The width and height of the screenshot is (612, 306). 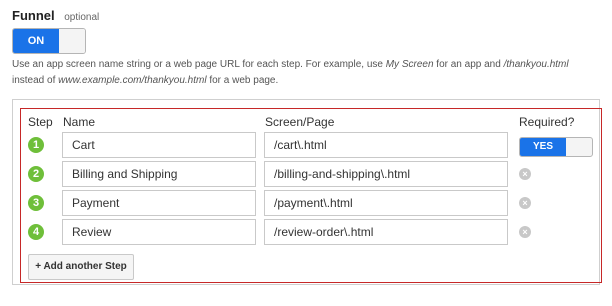 What do you see at coordinates (55, 15) in the screenshot?
I see `funnel-title: Funnel optional` at bounding box center [55, 15].